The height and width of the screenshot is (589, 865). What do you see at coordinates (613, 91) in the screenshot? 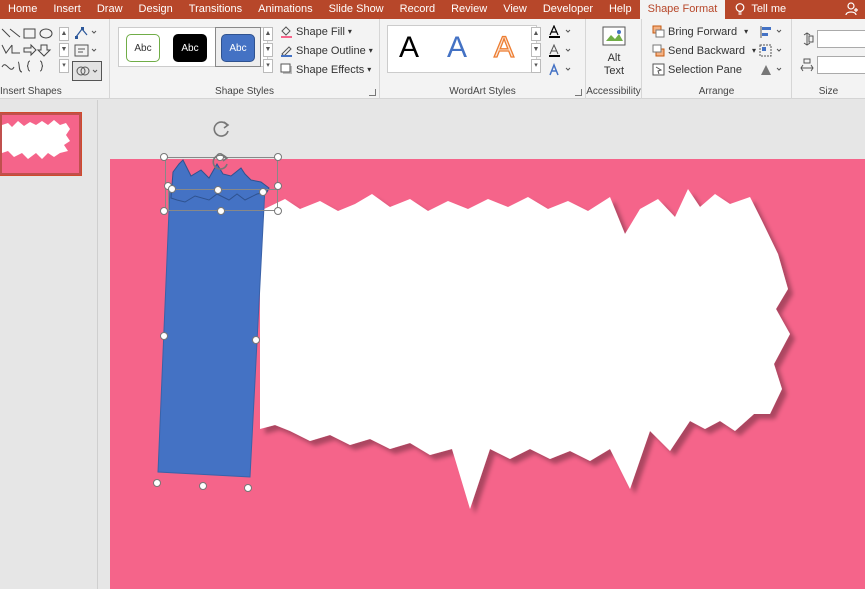
I see `accessibility-label: Accessibility` at bounding box center [613, 91].